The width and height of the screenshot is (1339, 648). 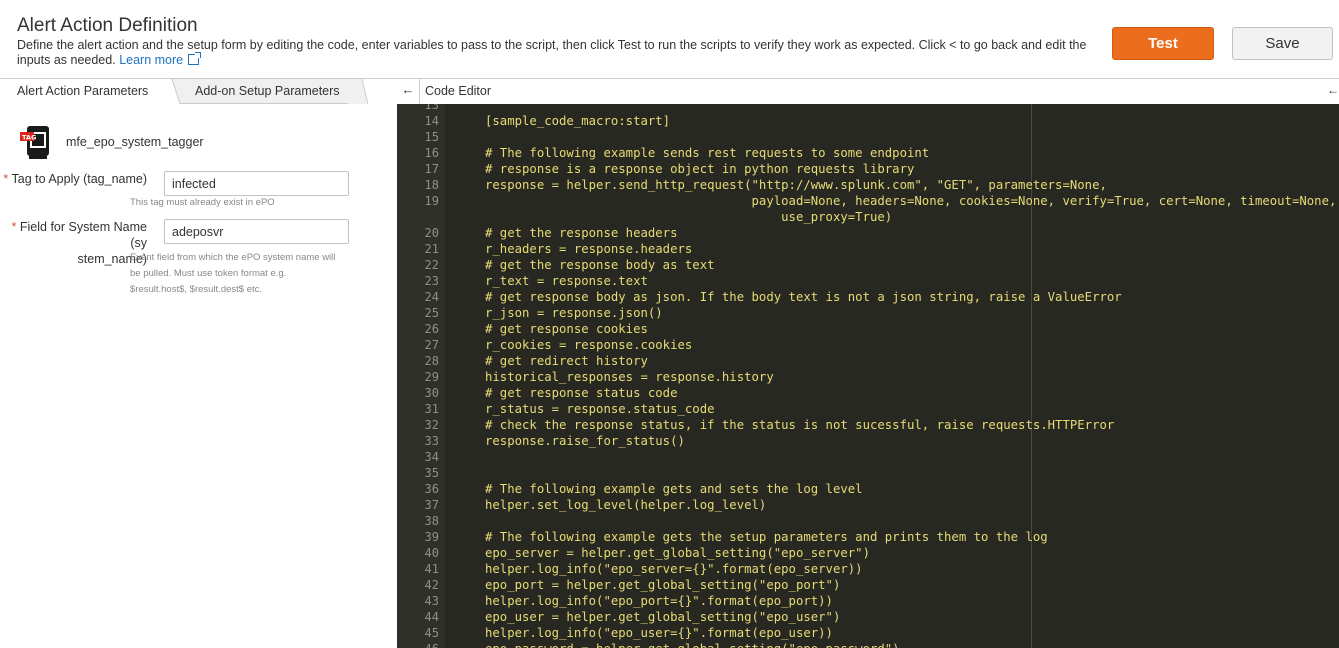 I want to click on line-number: 18, so click(x=431, y=185).